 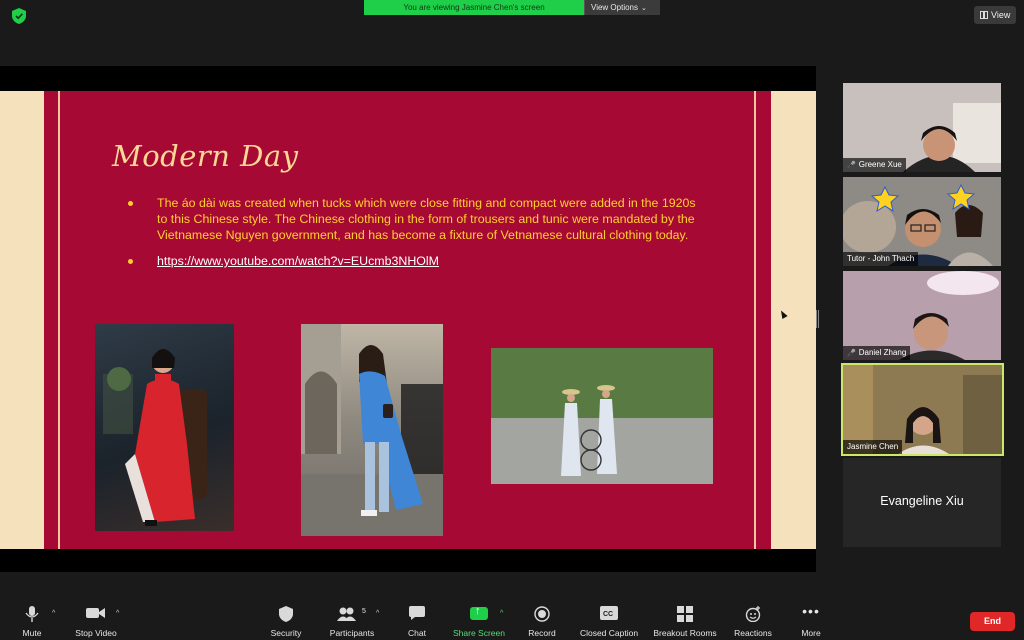 I want to click on participant-name-label: Tutor - John Thach, so click(x=881, y=259).